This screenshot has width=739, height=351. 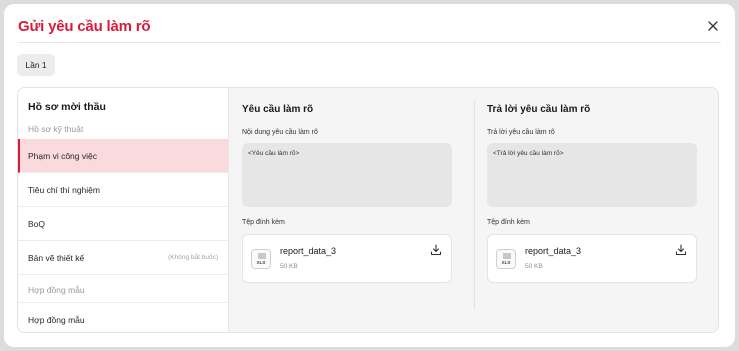 What do you see at coordinates (123, 190) in the screenshot?
I see `sidebar-item-test-criteria: Tiêu chí thí nghiệm` at bounding box center [123, 190].